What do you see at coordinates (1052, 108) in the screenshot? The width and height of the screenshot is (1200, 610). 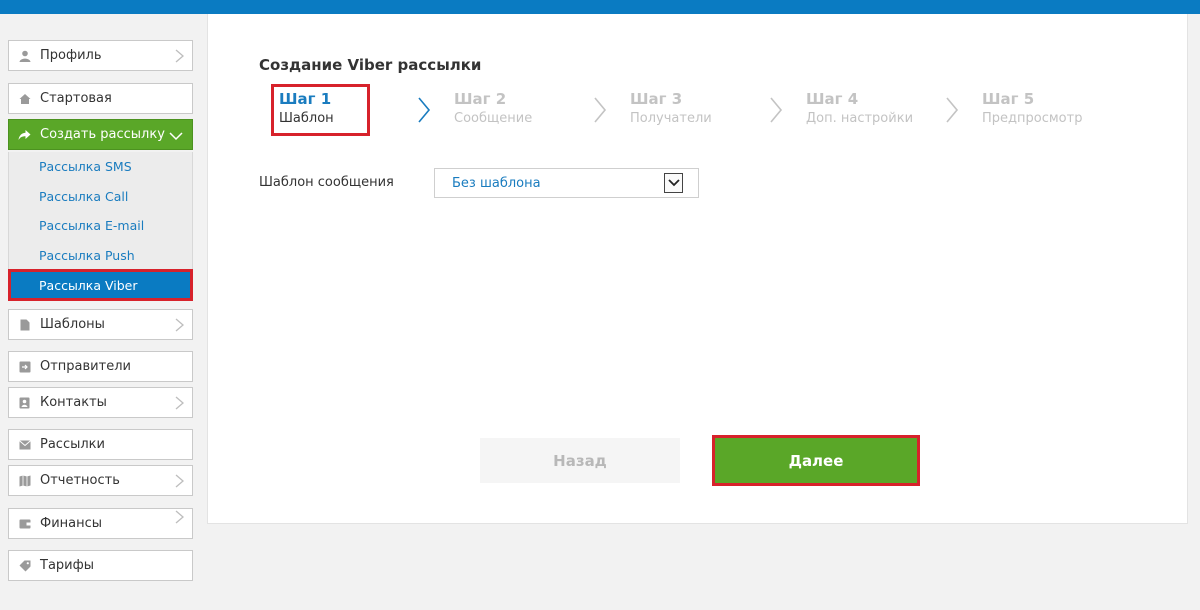 I see `step-5: Шаг 5 Предпросмотр` at bounding box center [1052, 108].